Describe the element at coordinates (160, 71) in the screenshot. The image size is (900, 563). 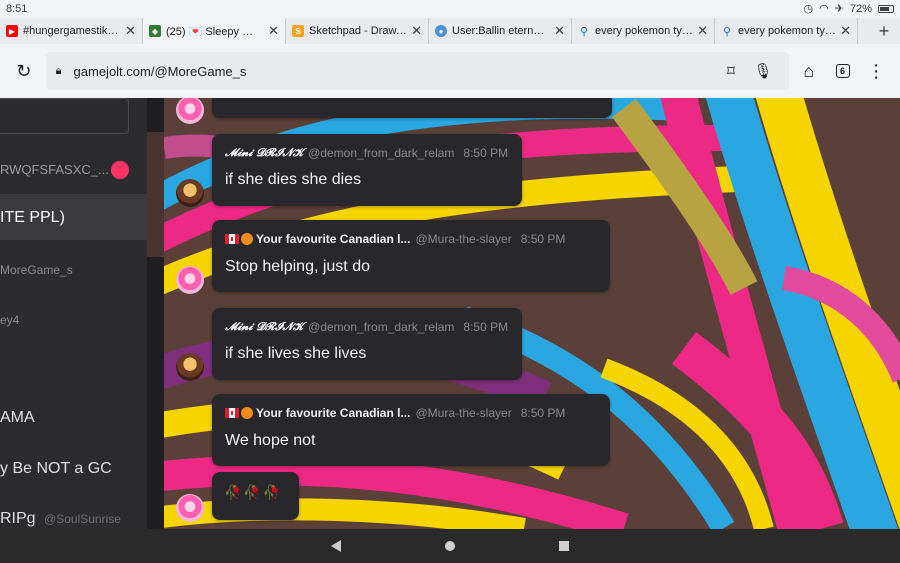
I see `url-text: gamejolt.com/@MoreGame_s` at that location.